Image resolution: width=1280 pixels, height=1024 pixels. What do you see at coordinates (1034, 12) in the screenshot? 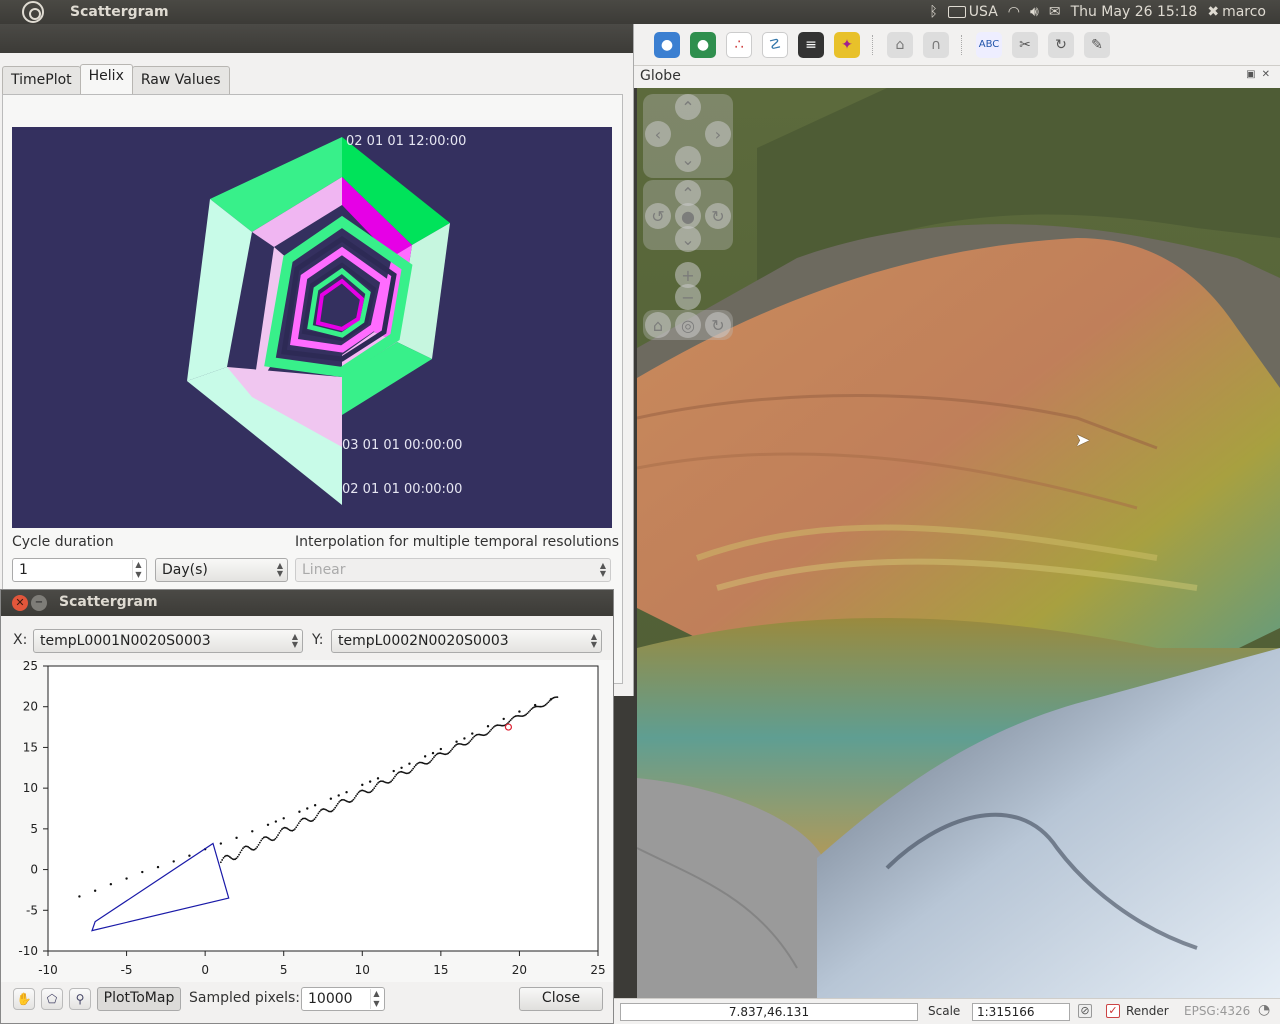
I see `volume-icon: 🔊︎` at bounding box center [1034, 12].